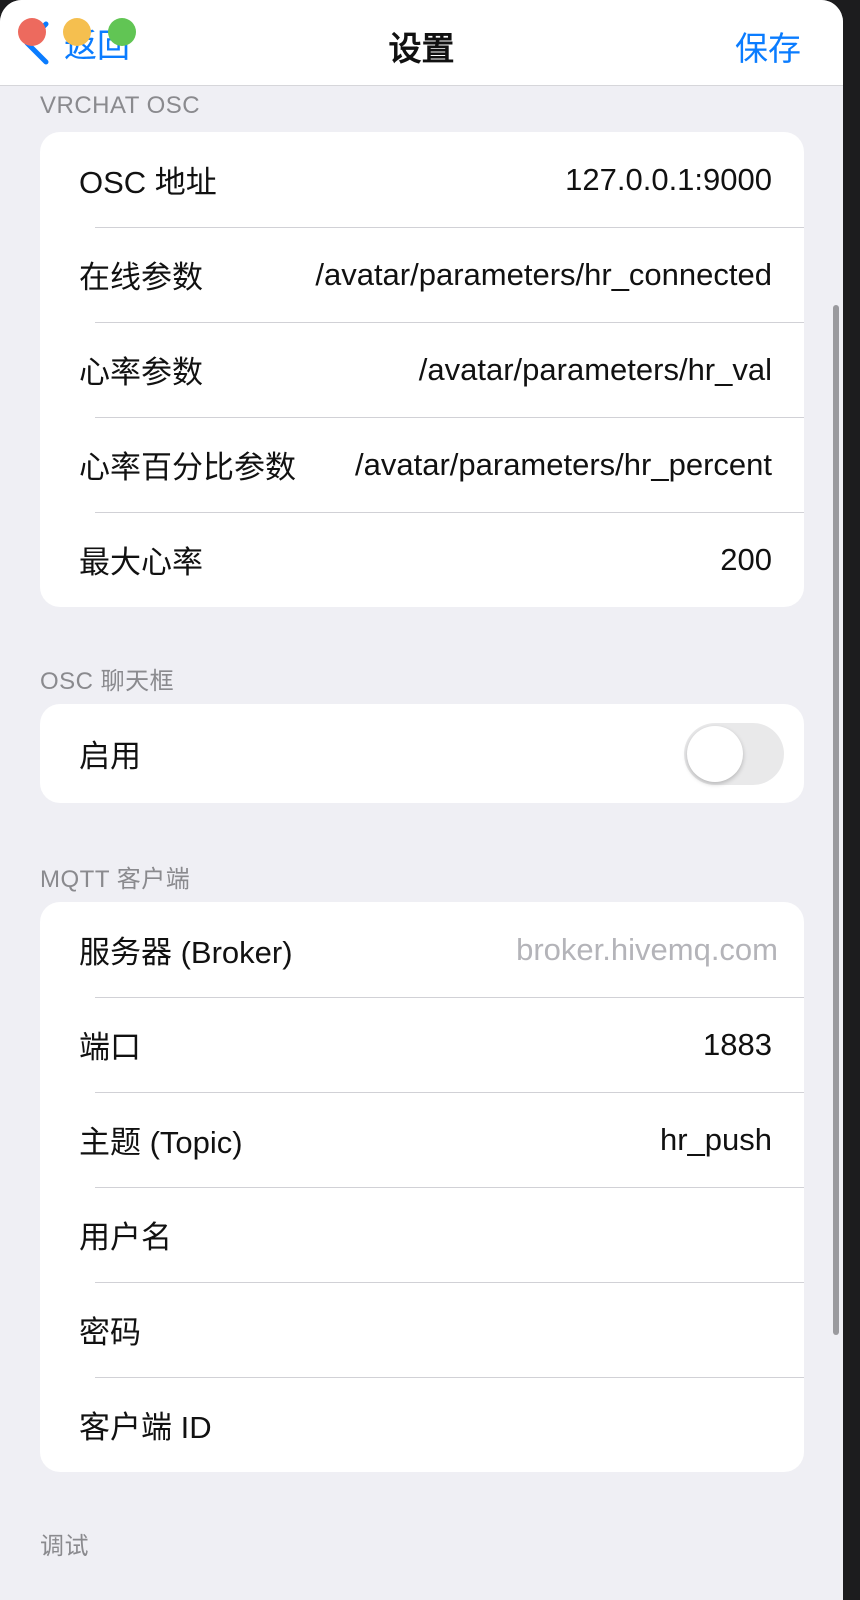 This screenshot has width=860, height=1600. Describe the element at coordinates (737, 1045) in the screenshot. I see `port-input: 1883` at that location.